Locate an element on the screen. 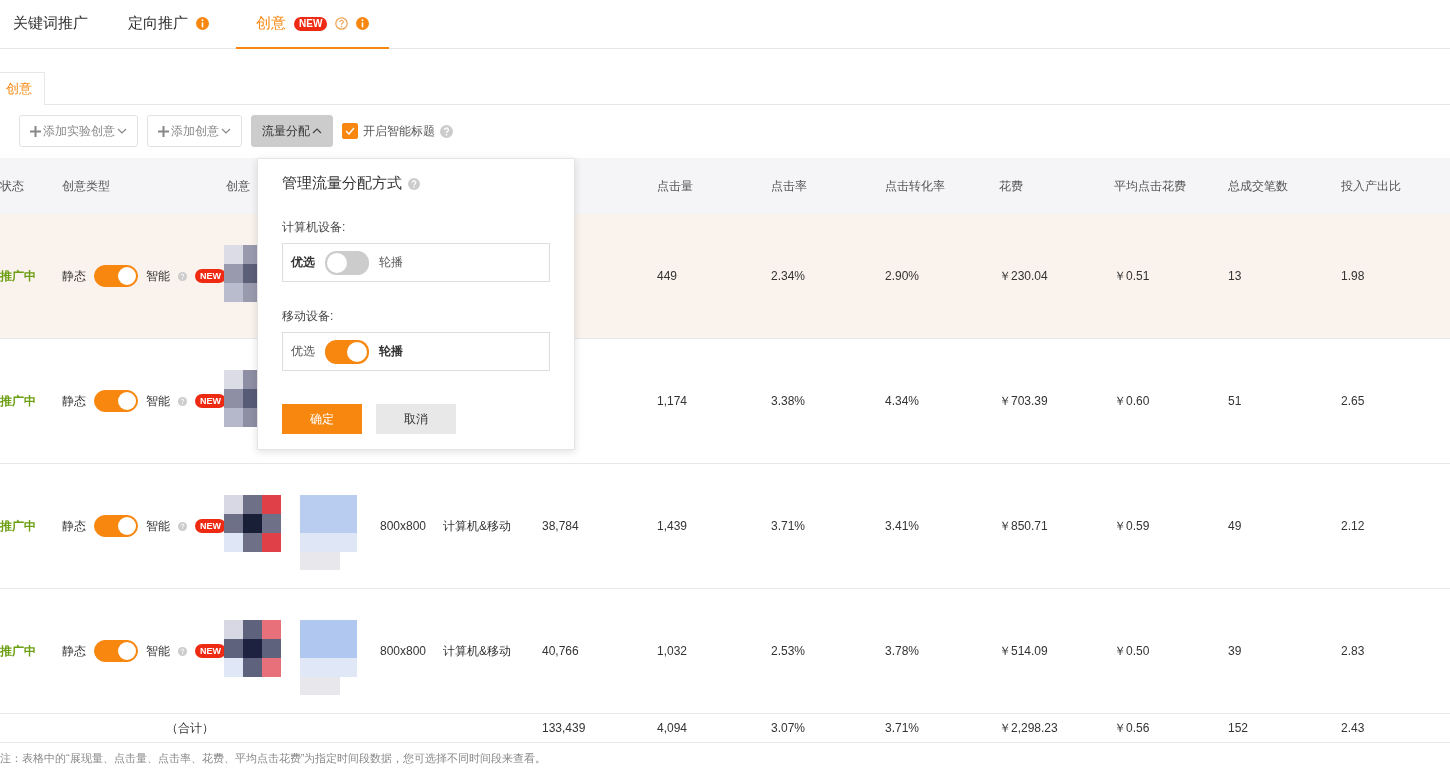  total-label: （合计） is located at coordinates (190, 728).